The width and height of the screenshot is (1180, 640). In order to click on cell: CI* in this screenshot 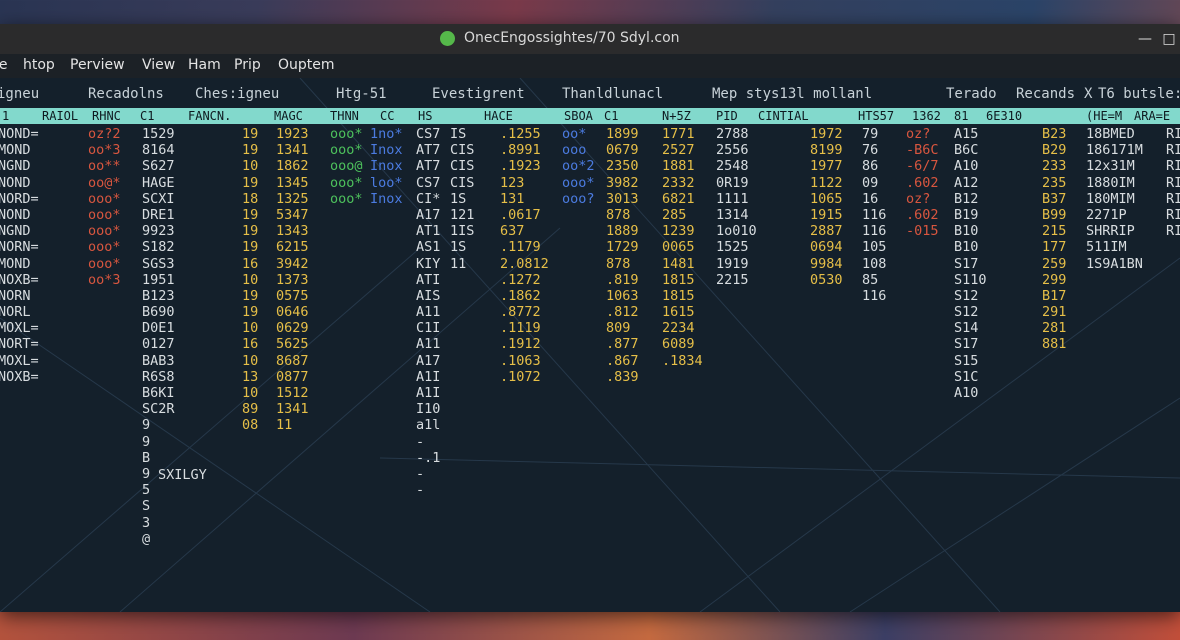, I will do `click(428, 198)`.